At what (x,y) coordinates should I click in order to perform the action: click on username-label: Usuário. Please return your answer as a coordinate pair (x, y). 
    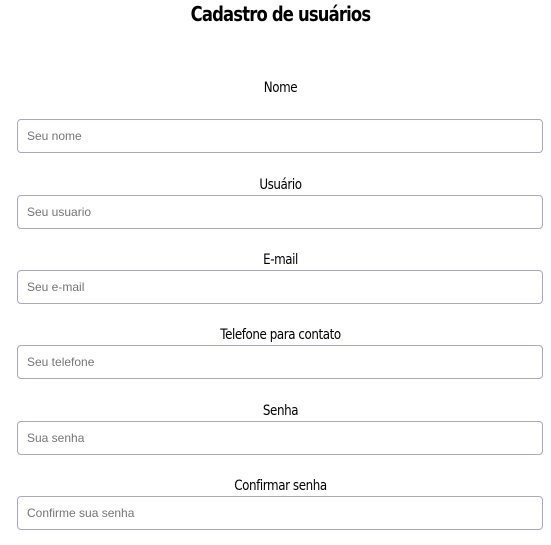
    Looking at the image, I should click on (280, 185).